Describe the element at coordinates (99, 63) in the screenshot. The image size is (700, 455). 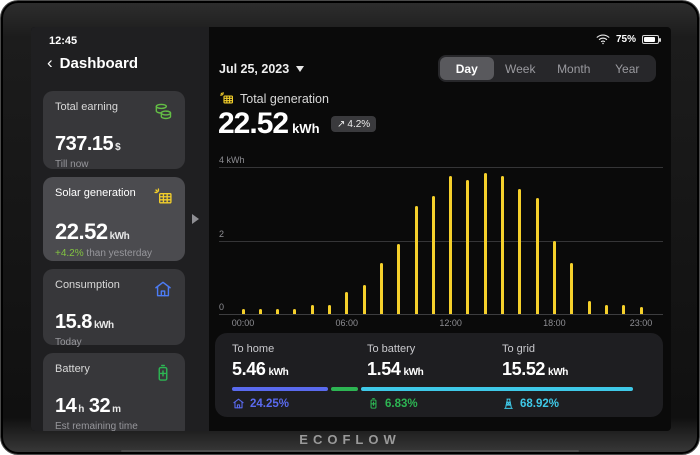
I see `page-title: Dashboard` at that location.